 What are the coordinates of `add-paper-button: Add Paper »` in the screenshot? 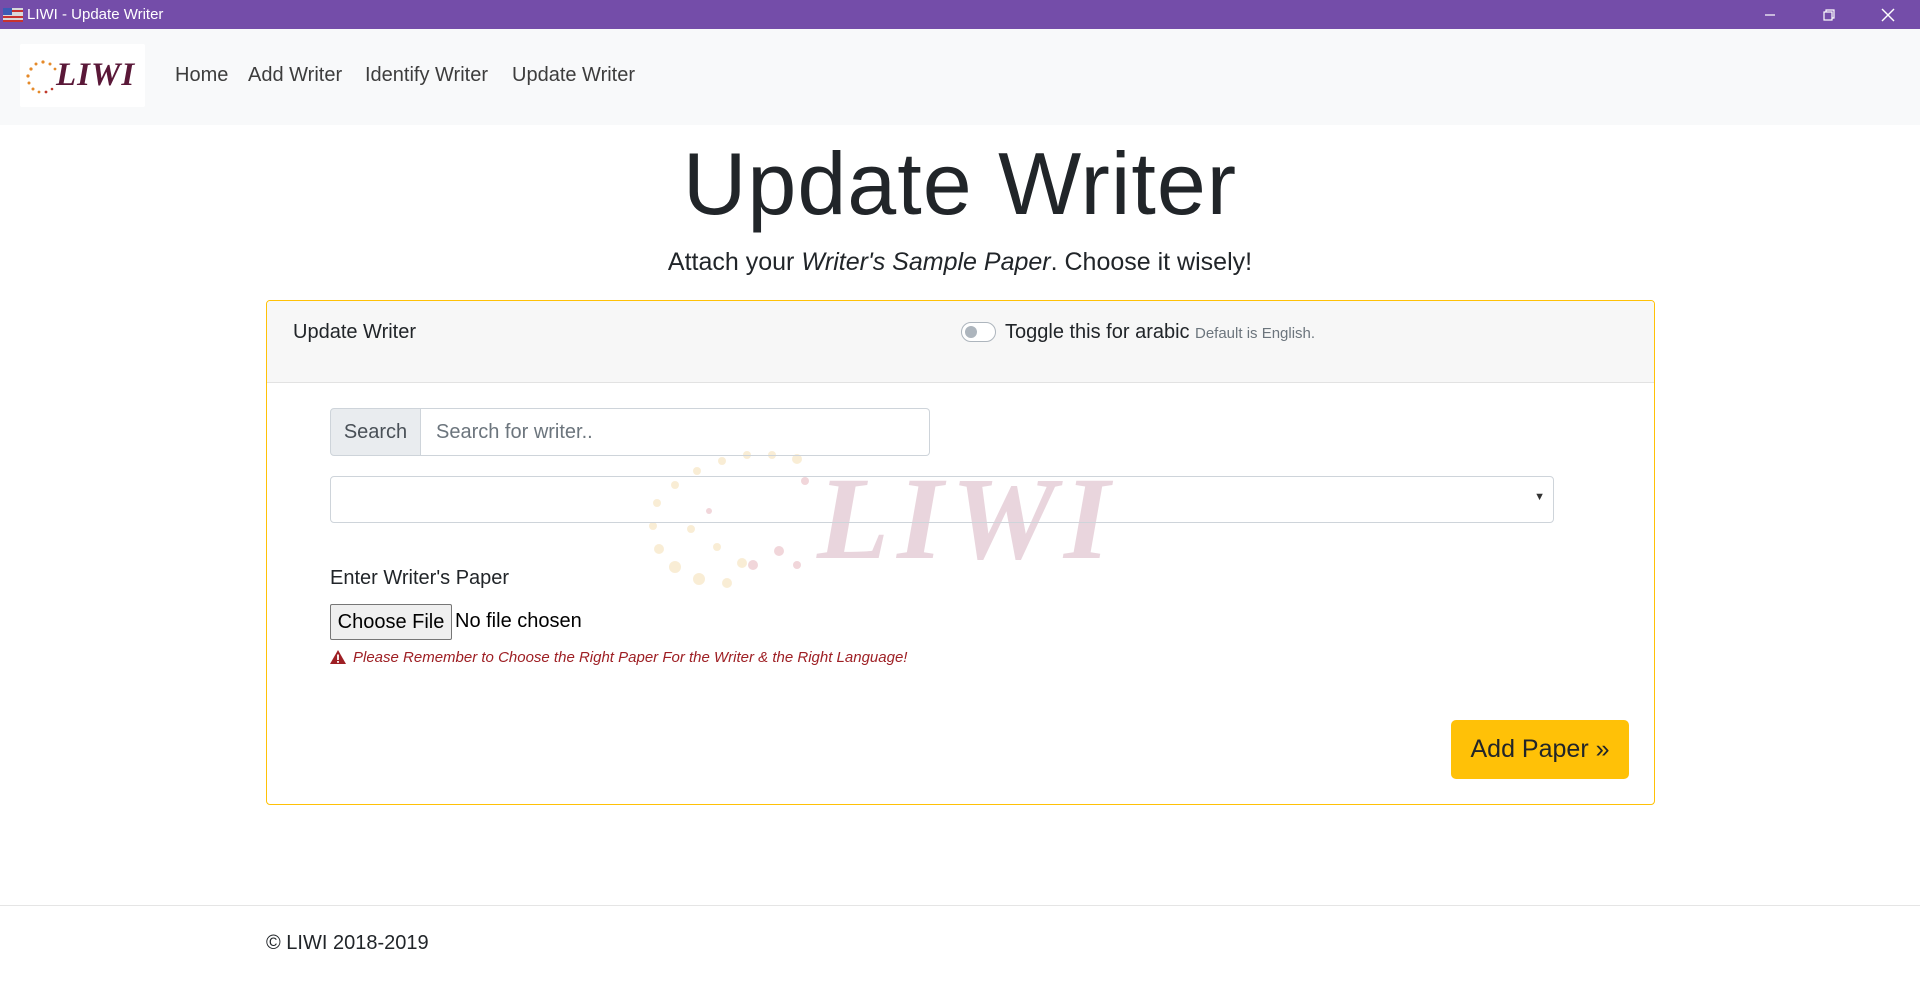 It's located at (1540, 749).